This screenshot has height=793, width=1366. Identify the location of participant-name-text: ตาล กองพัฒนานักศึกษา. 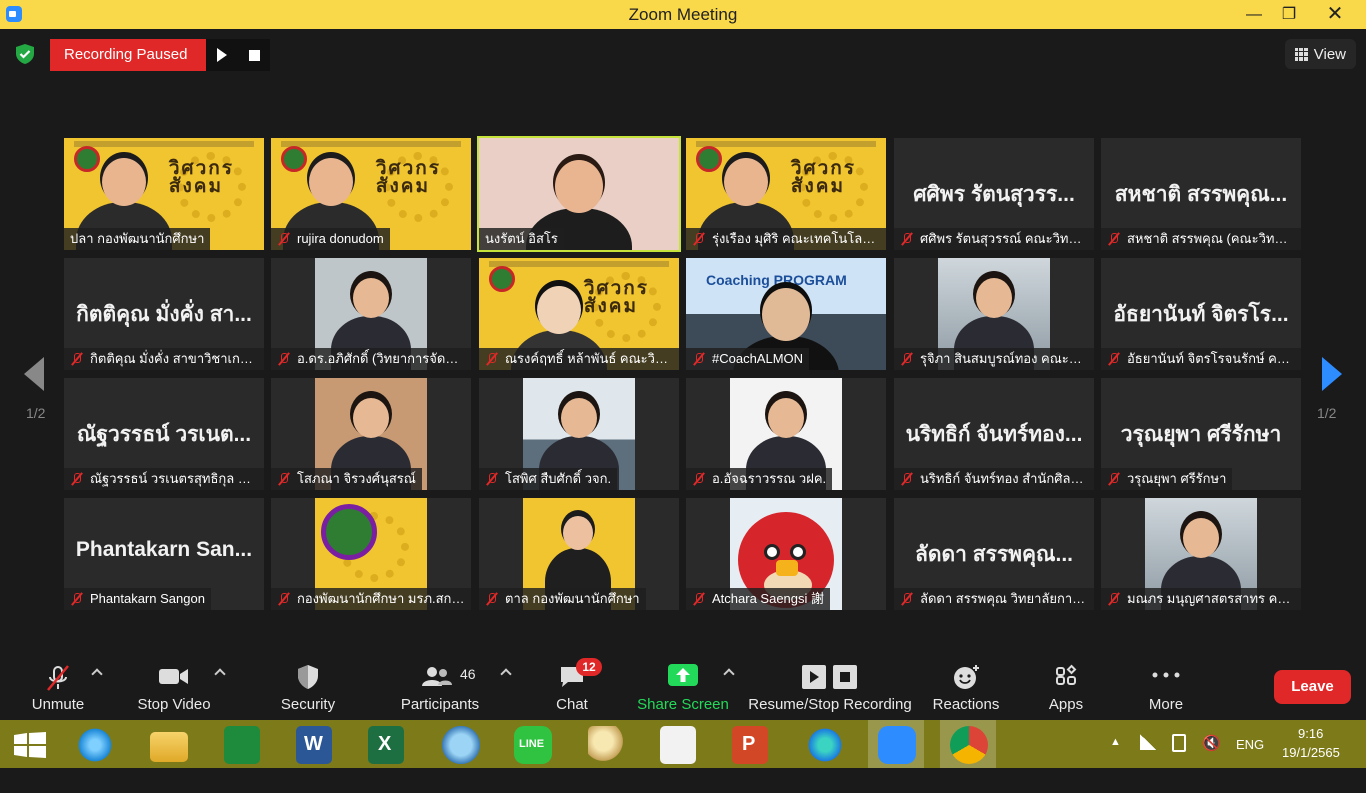
(572, 598).